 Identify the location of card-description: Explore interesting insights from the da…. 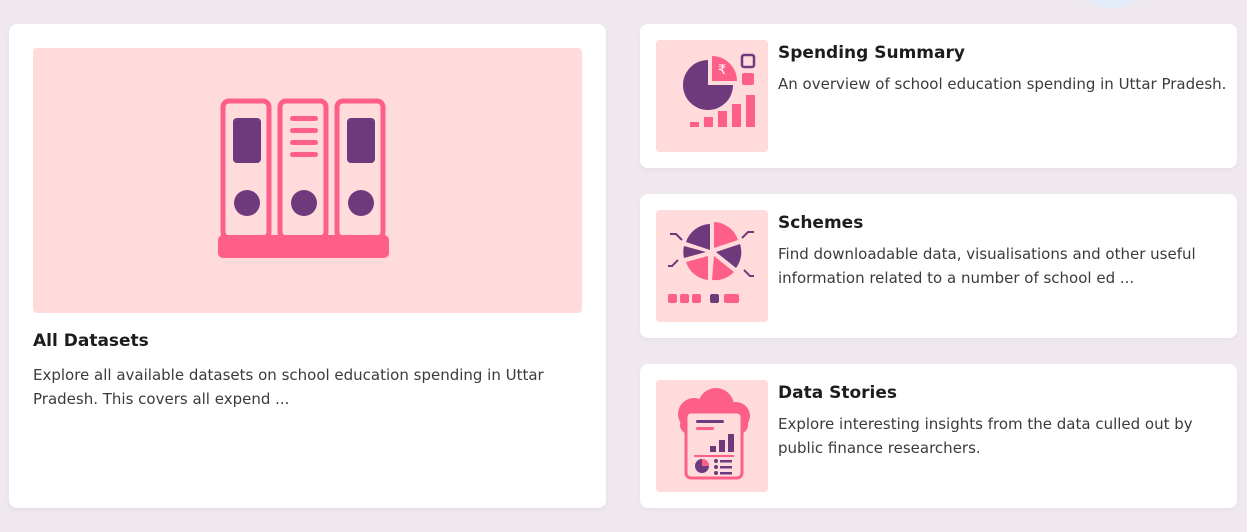
(985, 436).